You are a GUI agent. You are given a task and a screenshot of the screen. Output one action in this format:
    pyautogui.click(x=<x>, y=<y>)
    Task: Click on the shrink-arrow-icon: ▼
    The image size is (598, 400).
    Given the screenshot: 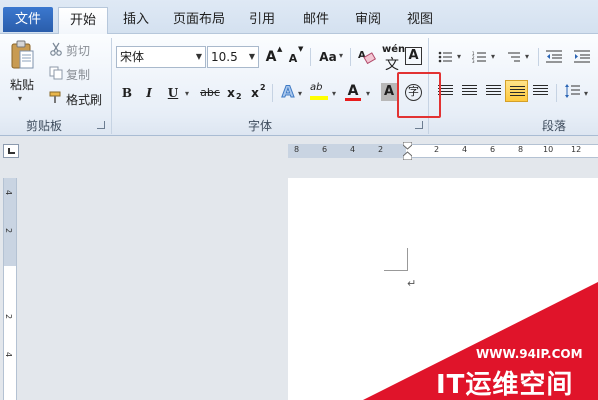 What is the action you would take?
    pyautogui.click(x=301, y=49)
    